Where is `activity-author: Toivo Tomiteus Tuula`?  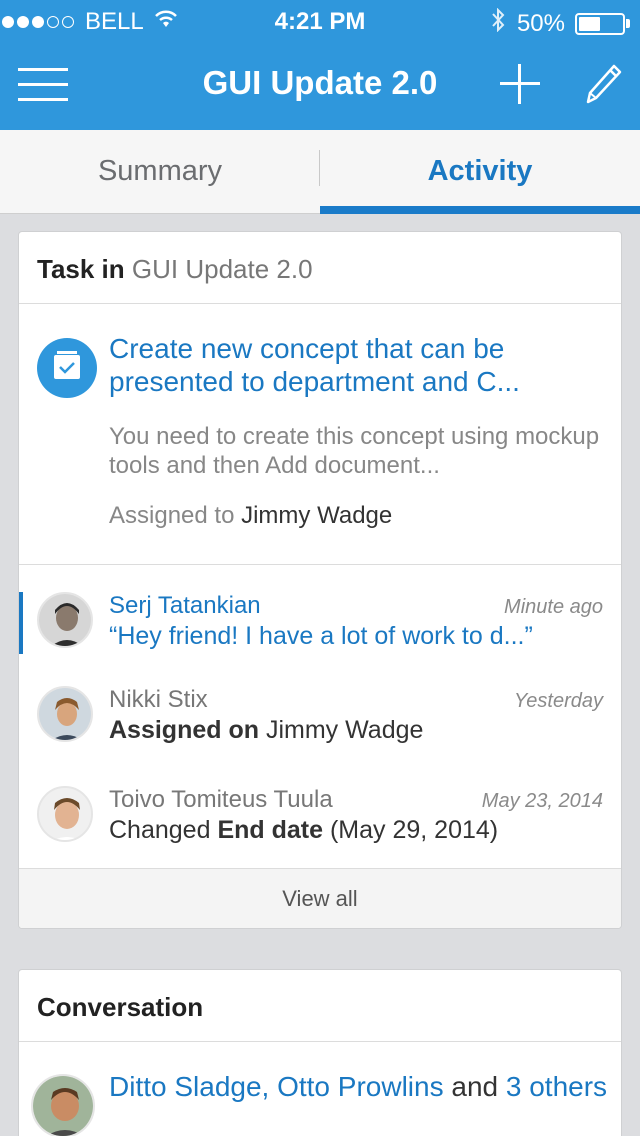 activity-author: Toivo Tomiteus Tuula is located at coordinates (221, 800).